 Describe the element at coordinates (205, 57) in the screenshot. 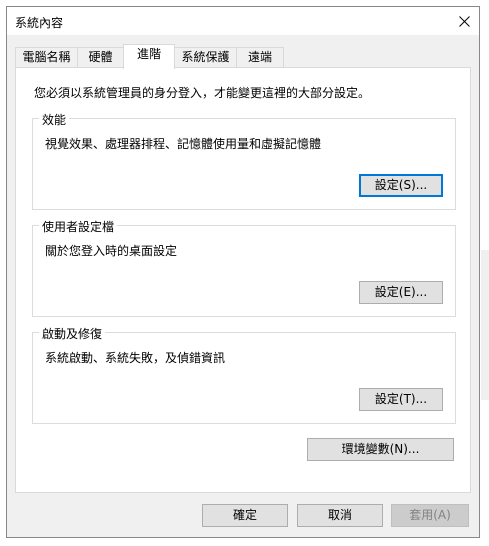

I see `tab-system-protection: 系統保護` at that location.